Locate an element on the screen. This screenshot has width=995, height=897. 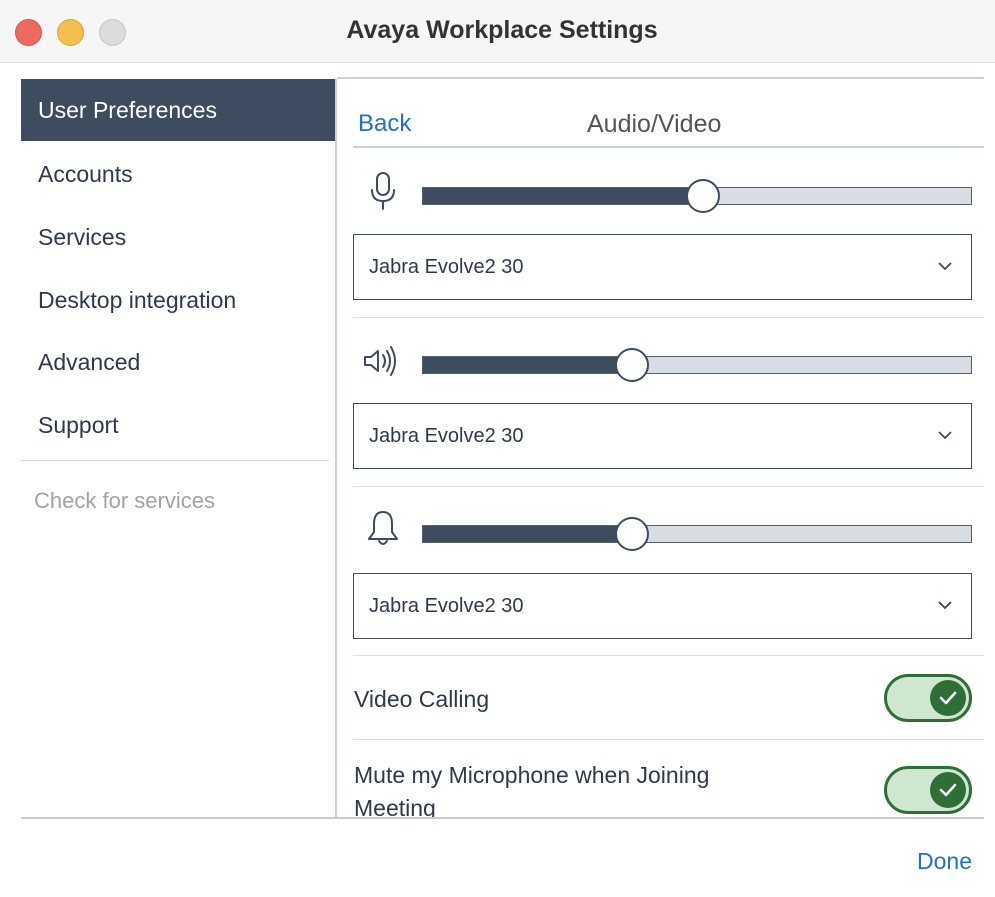
check-for-services-link: Check for services is located at coordinates (124, 501).